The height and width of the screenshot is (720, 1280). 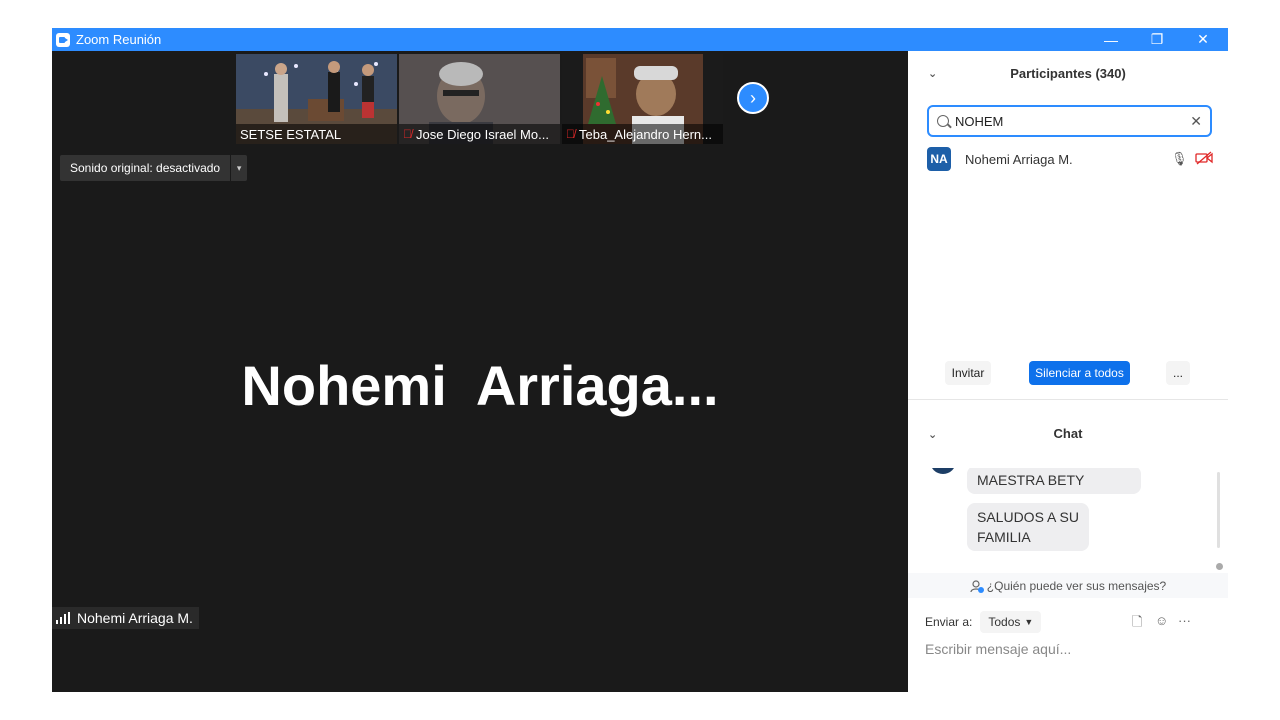 What do you see at coordinates (1204, 159) in the screenshot?
I see `video-off-icon` at bounding box center [1204, 159].